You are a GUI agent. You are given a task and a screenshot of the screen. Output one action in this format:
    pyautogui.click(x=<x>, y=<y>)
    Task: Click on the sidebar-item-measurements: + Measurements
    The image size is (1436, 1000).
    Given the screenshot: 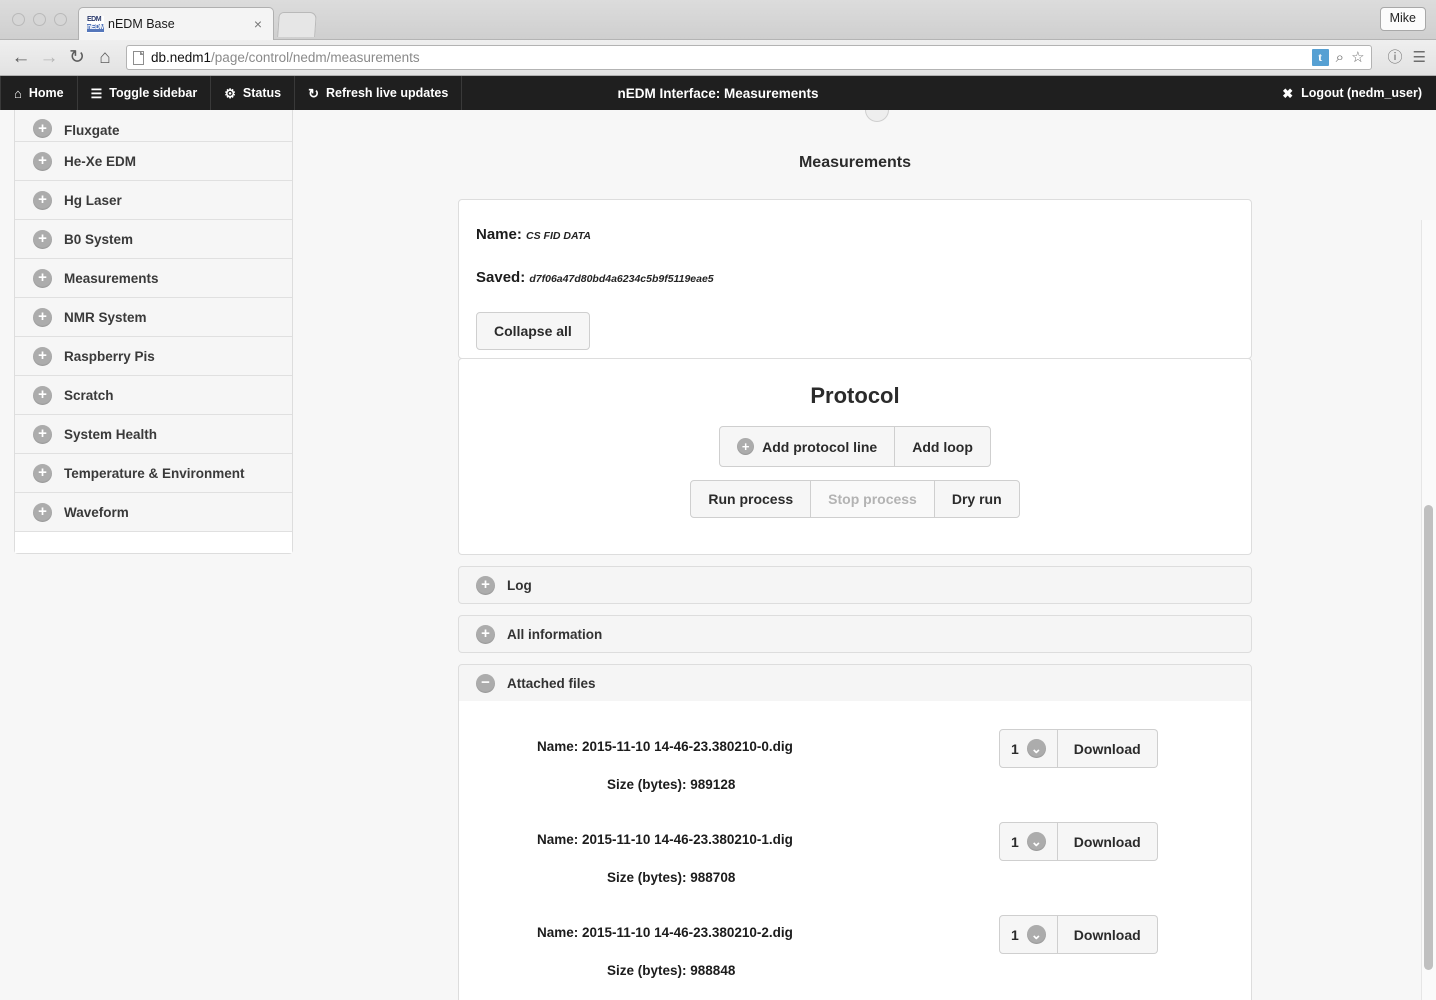 What is the action you would take?
    pyautogui.click(x=153, y=278)
    